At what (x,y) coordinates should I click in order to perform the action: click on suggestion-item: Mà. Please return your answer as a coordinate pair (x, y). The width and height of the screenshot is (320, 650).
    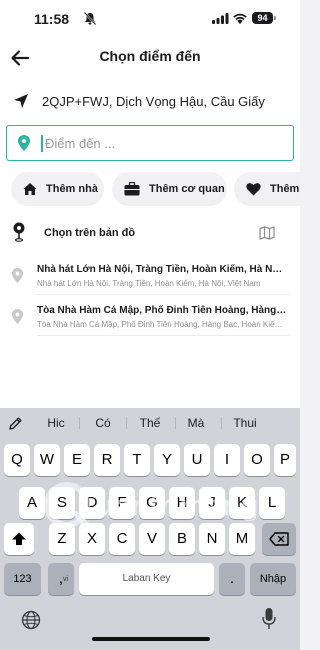
    Looking at the image, I should click on (196, 423).